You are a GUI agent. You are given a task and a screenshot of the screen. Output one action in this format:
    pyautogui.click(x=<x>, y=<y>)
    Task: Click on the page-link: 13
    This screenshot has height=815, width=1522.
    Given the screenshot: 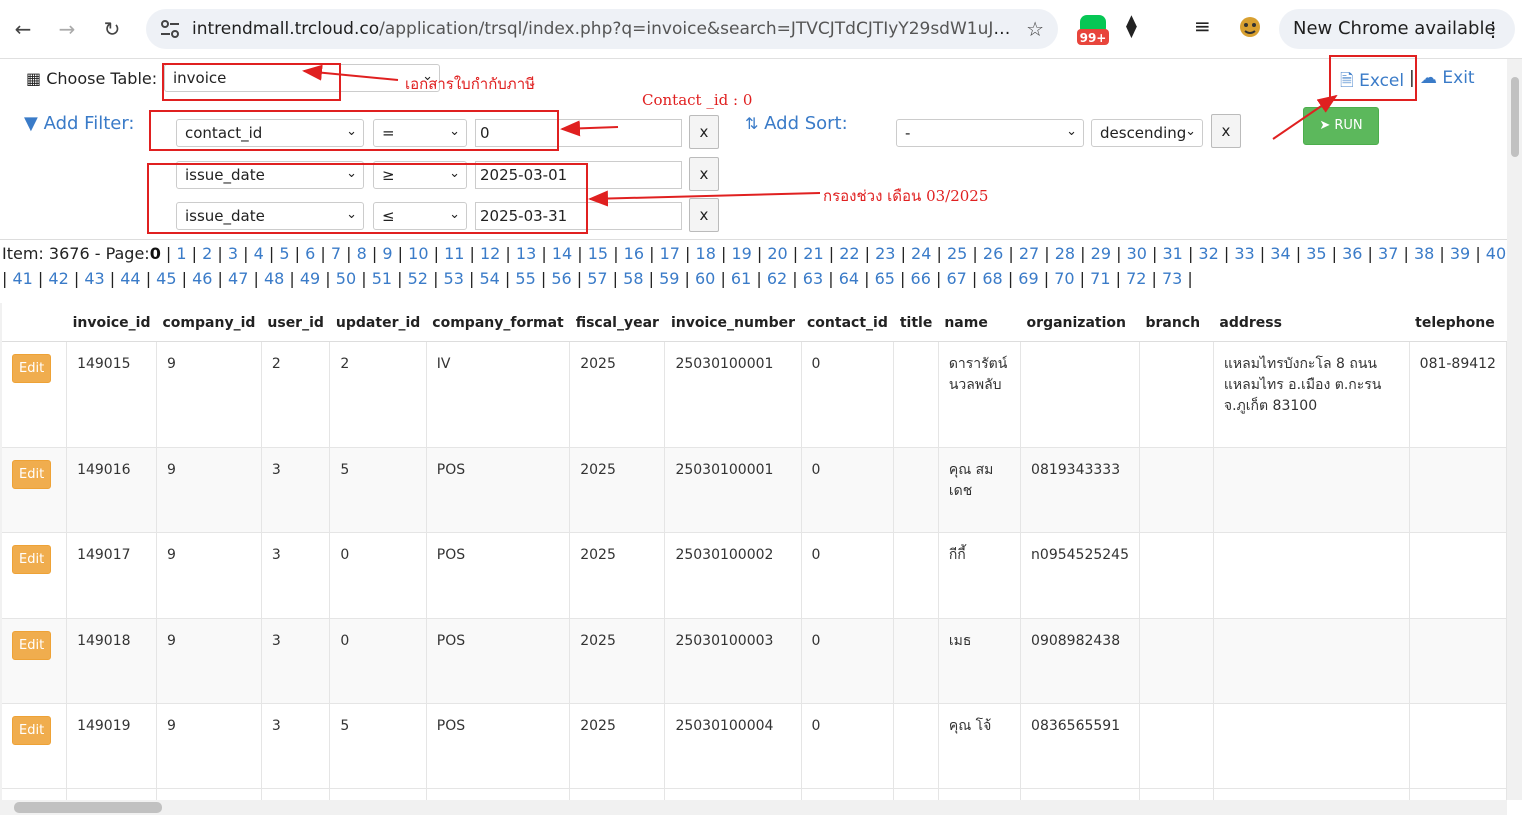 What is the action you would take?
    pyautogui.click(x=526, y=253)
    